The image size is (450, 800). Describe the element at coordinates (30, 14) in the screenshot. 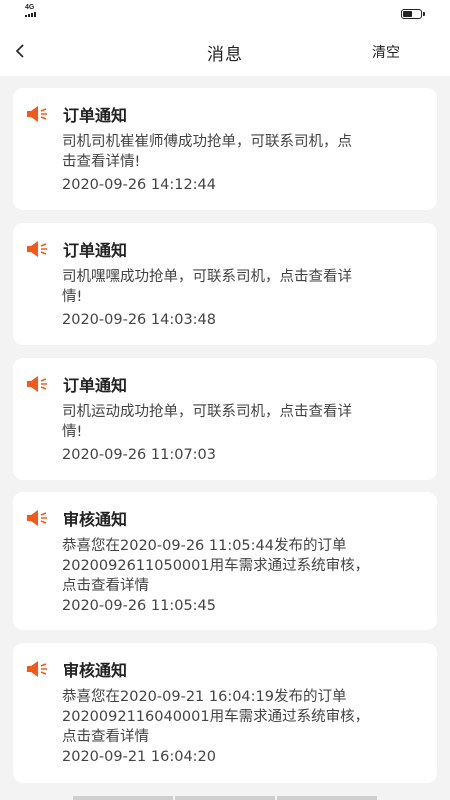

I see `signal-icon` at that location.